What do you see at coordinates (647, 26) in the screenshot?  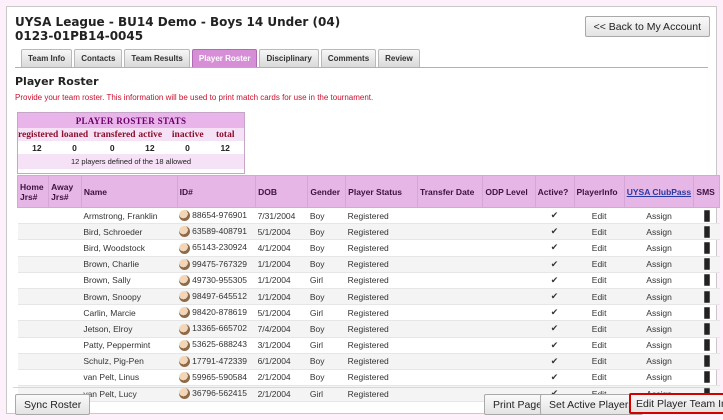 I see `back-to-account-button: << Back to My Account` at bounding box center [647, 26].